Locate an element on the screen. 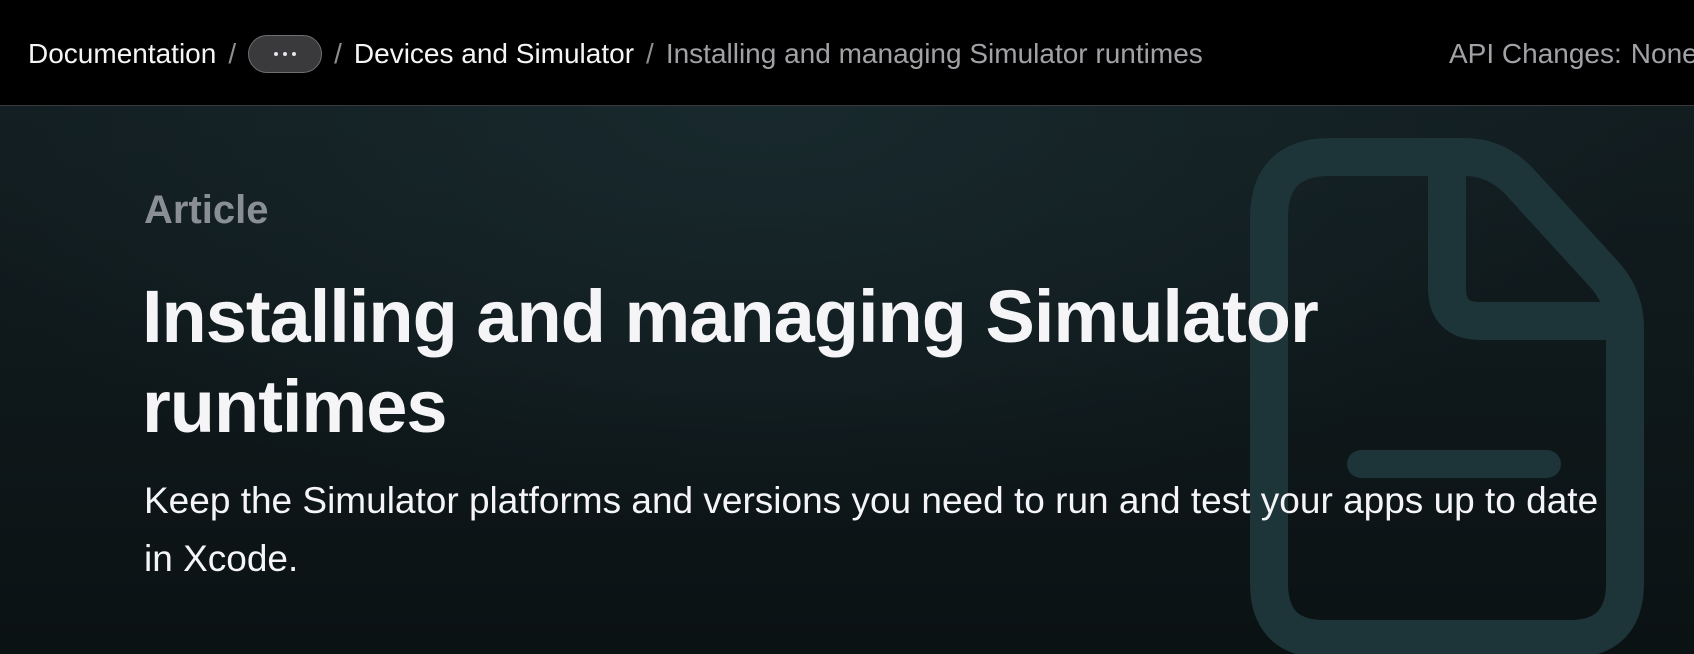 The width and height of the screenshot is (1694, 654). breadcrumb-more-button is located at coordinates (285, 54).